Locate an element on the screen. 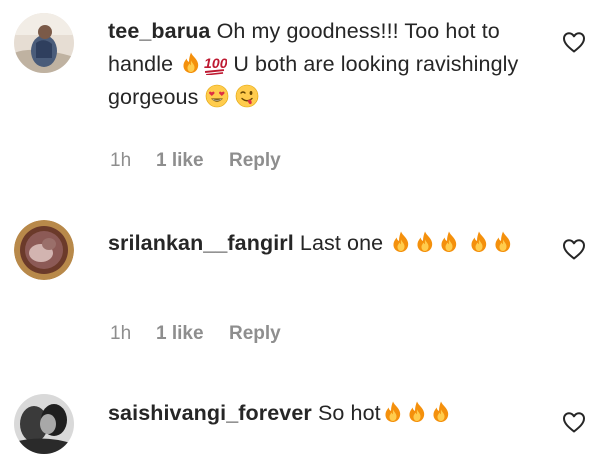 The width and height of the screenshot is (600, 454). comment-username: srilankan__fangirl is located at coordinates (201, 243).